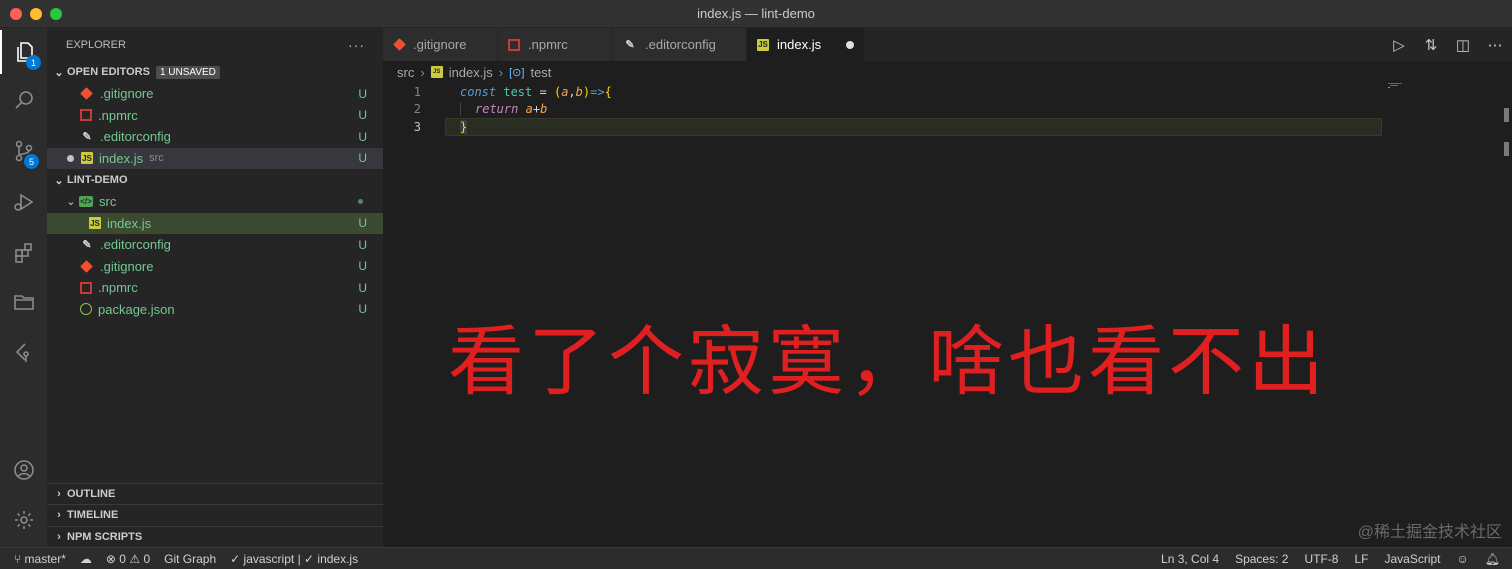 This screenshot has height=569, width=1512. Describe the element at coordinates (215, 267) in the screenshot. I see `file-item: .gitignore U` at that location.